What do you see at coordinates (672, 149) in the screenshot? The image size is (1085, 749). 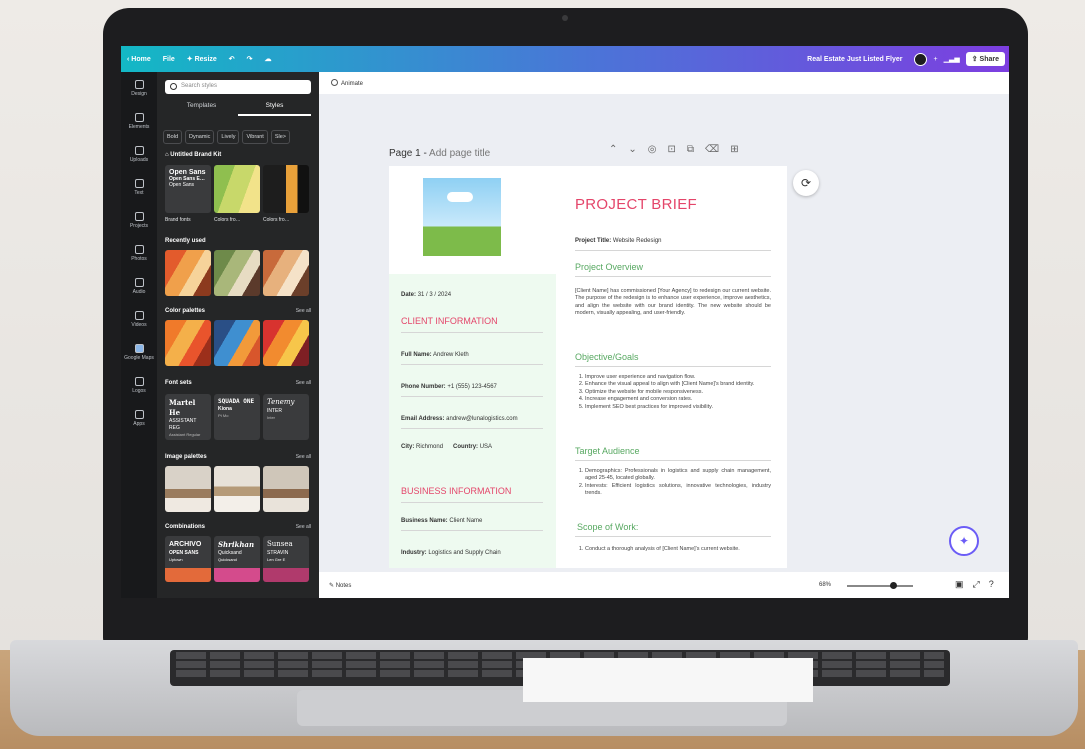 I see `lock-icon: ⊡` at bounding box center [672, 149].